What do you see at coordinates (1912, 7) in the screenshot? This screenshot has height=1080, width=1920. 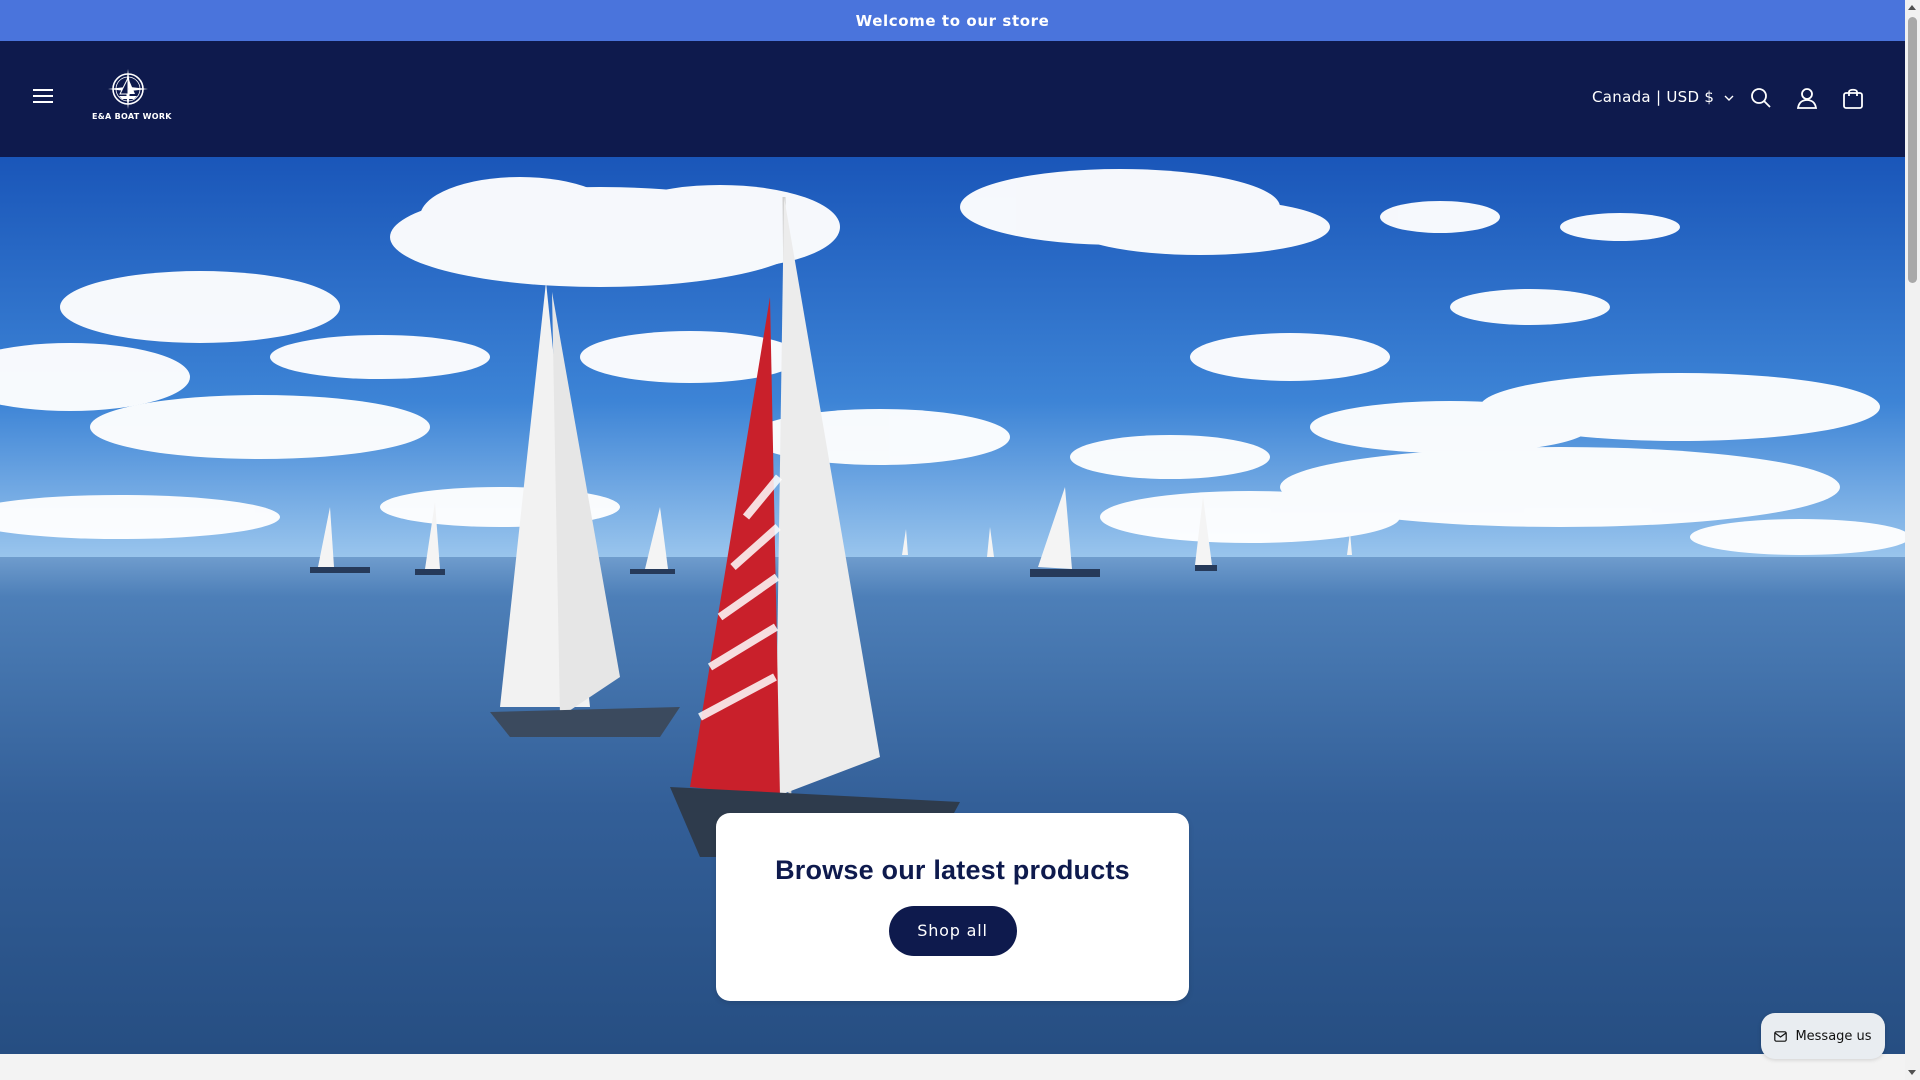 I see `scroll-up-arrow-icon` at bounding box center [1912, 7].